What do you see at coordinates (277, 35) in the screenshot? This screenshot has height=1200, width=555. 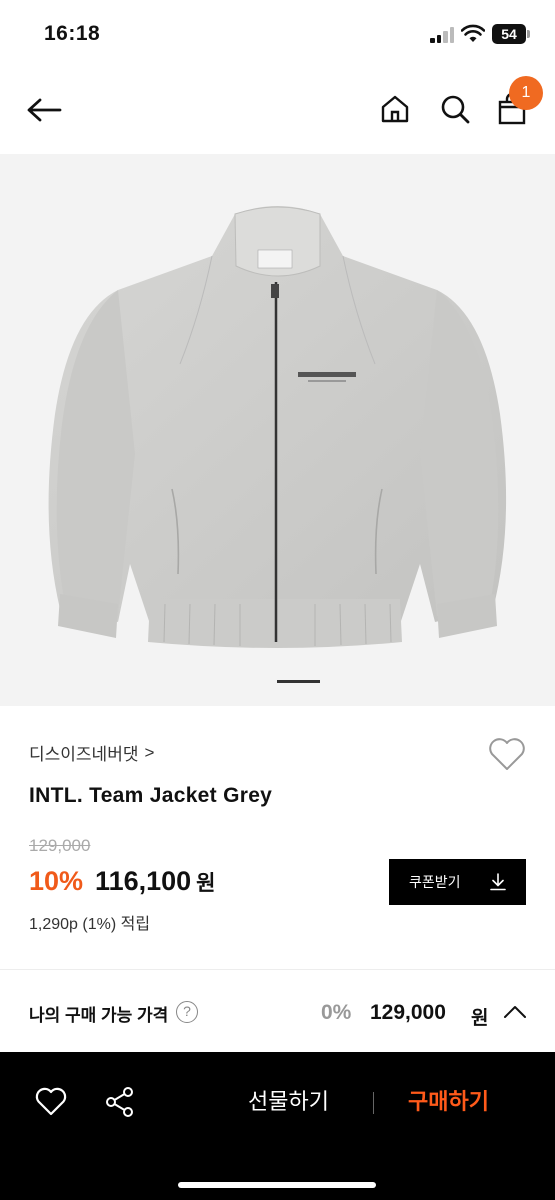 I see `status-bar: 16:18 54` at bounding box center [277, 35].